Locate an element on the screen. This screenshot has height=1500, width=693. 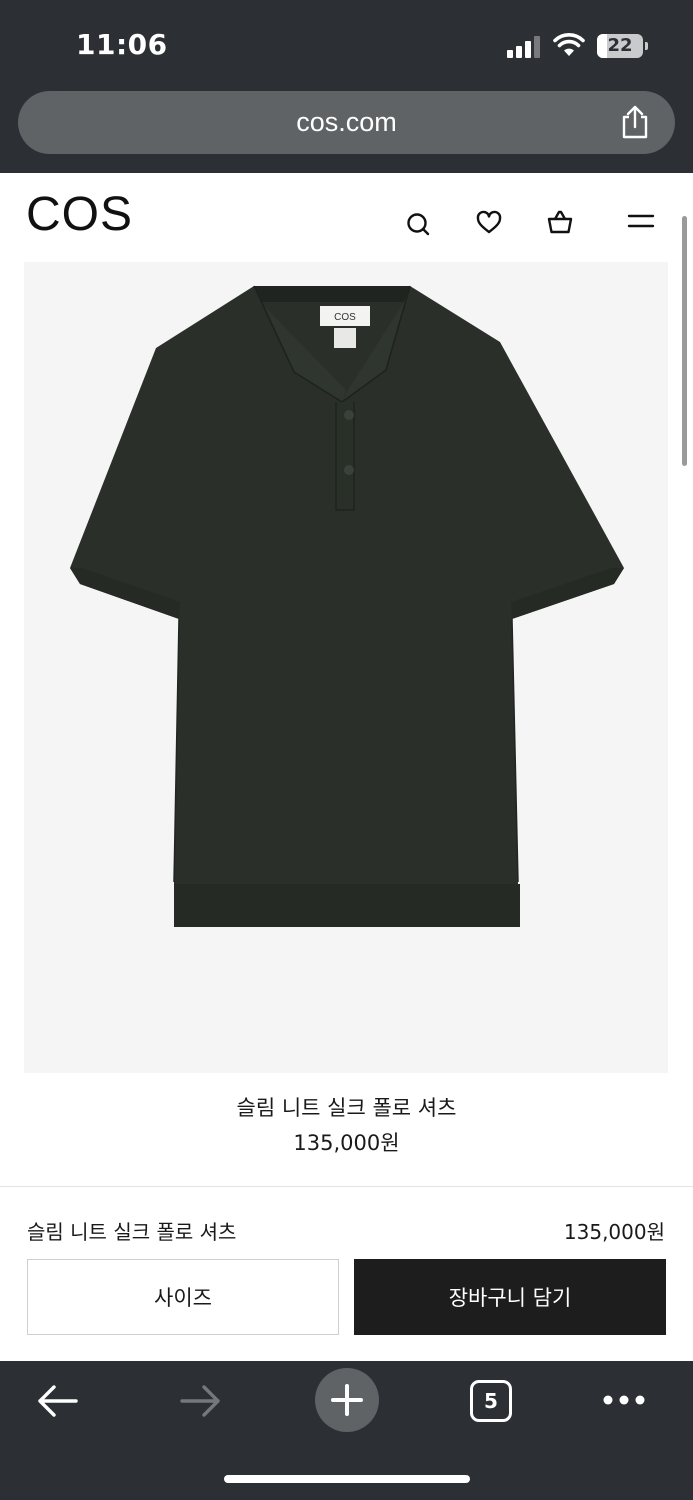
more-icon is located at coordinates (624, 1400).